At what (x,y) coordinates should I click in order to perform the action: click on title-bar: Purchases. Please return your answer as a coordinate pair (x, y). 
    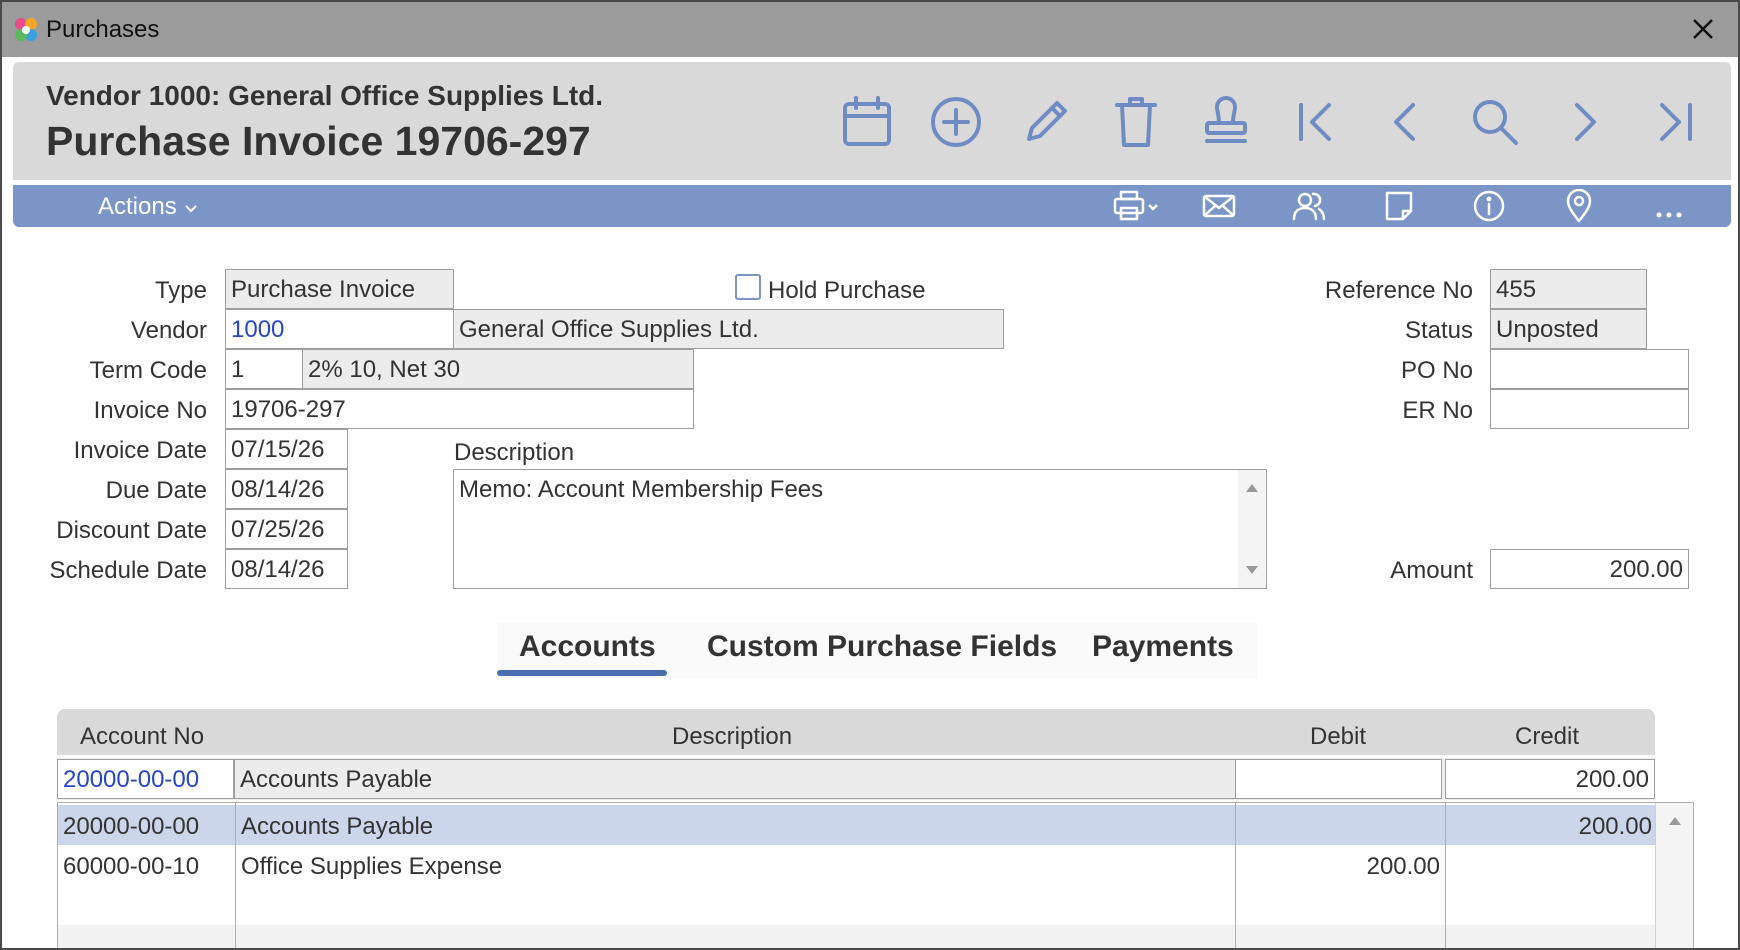
    Looking at the image, I should click on (870, 29).